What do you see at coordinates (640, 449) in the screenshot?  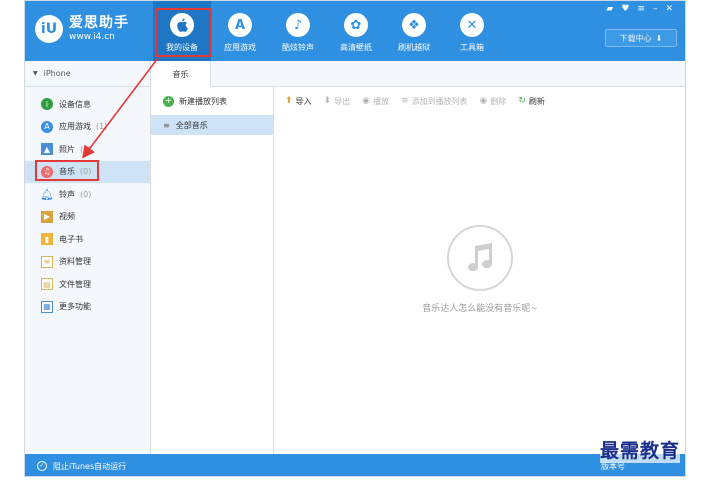 I see `watermark-text: 最需教育` at bounding box center [640, 449].